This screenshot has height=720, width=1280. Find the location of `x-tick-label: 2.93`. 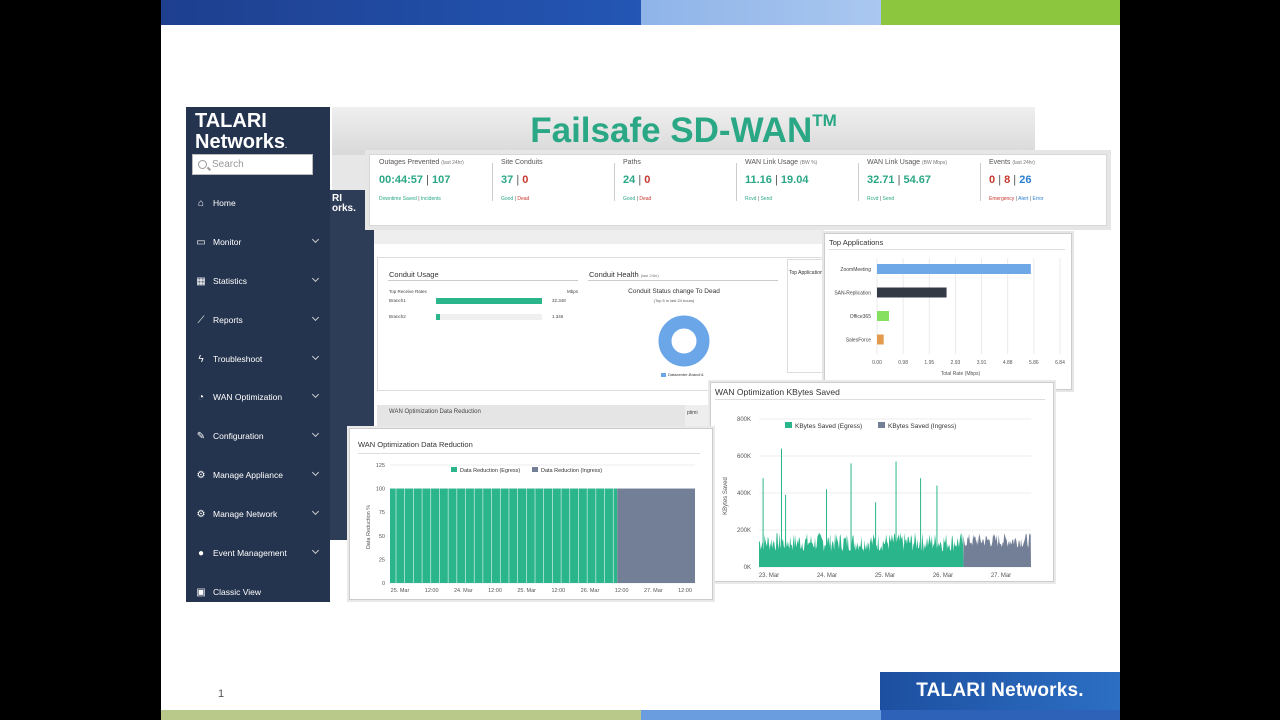

x-tick-label: 2.93 is located at coordinates (956, 363).